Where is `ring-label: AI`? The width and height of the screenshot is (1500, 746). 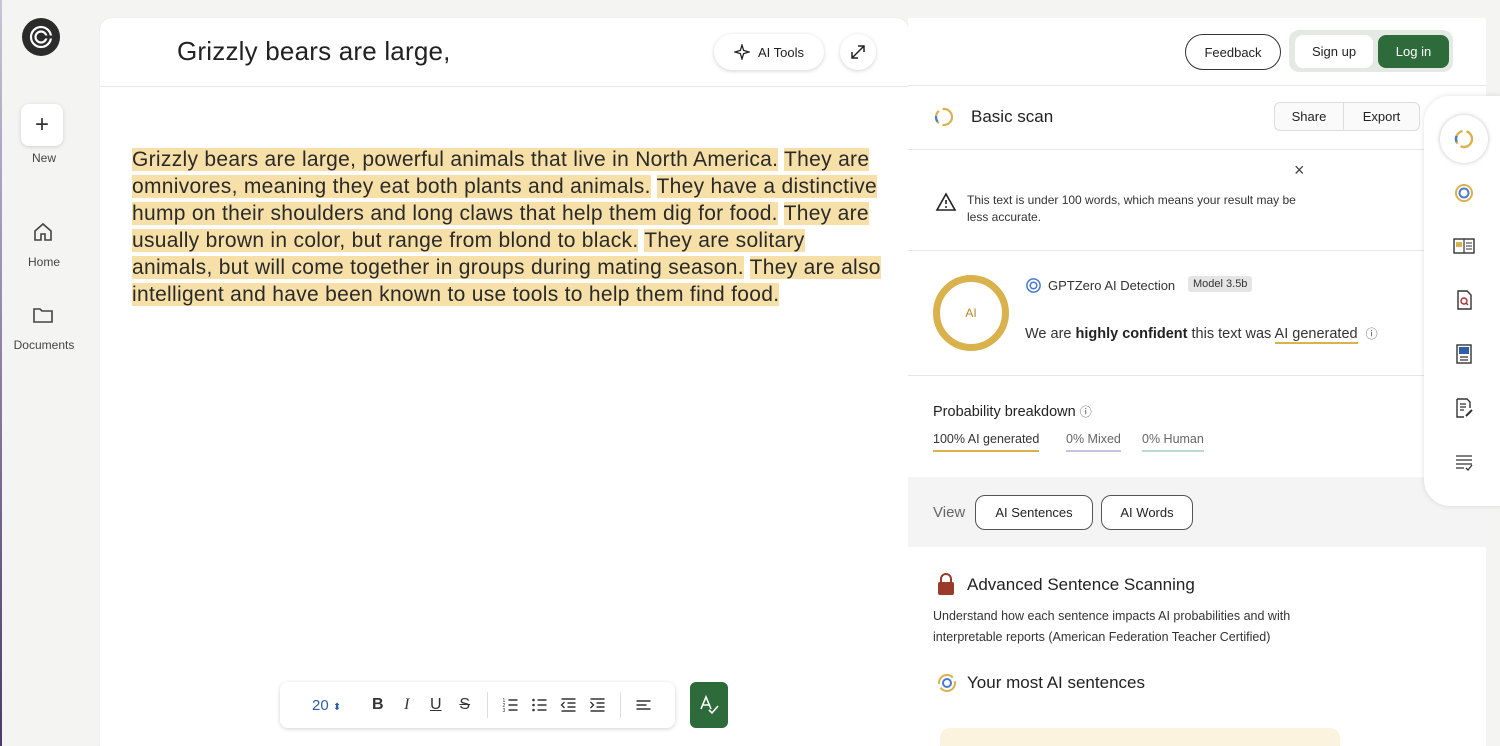 ring-label: AI is located at coordinates (971, 313).